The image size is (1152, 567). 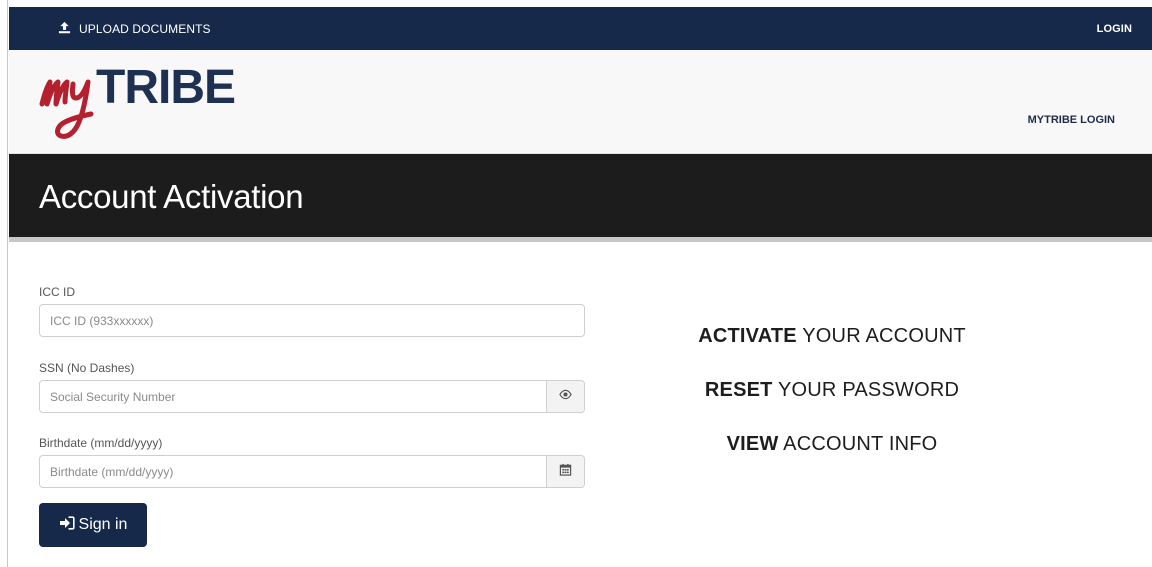 I want to click on mytribe-logo: TRIBE, so click(x=144, y=104).